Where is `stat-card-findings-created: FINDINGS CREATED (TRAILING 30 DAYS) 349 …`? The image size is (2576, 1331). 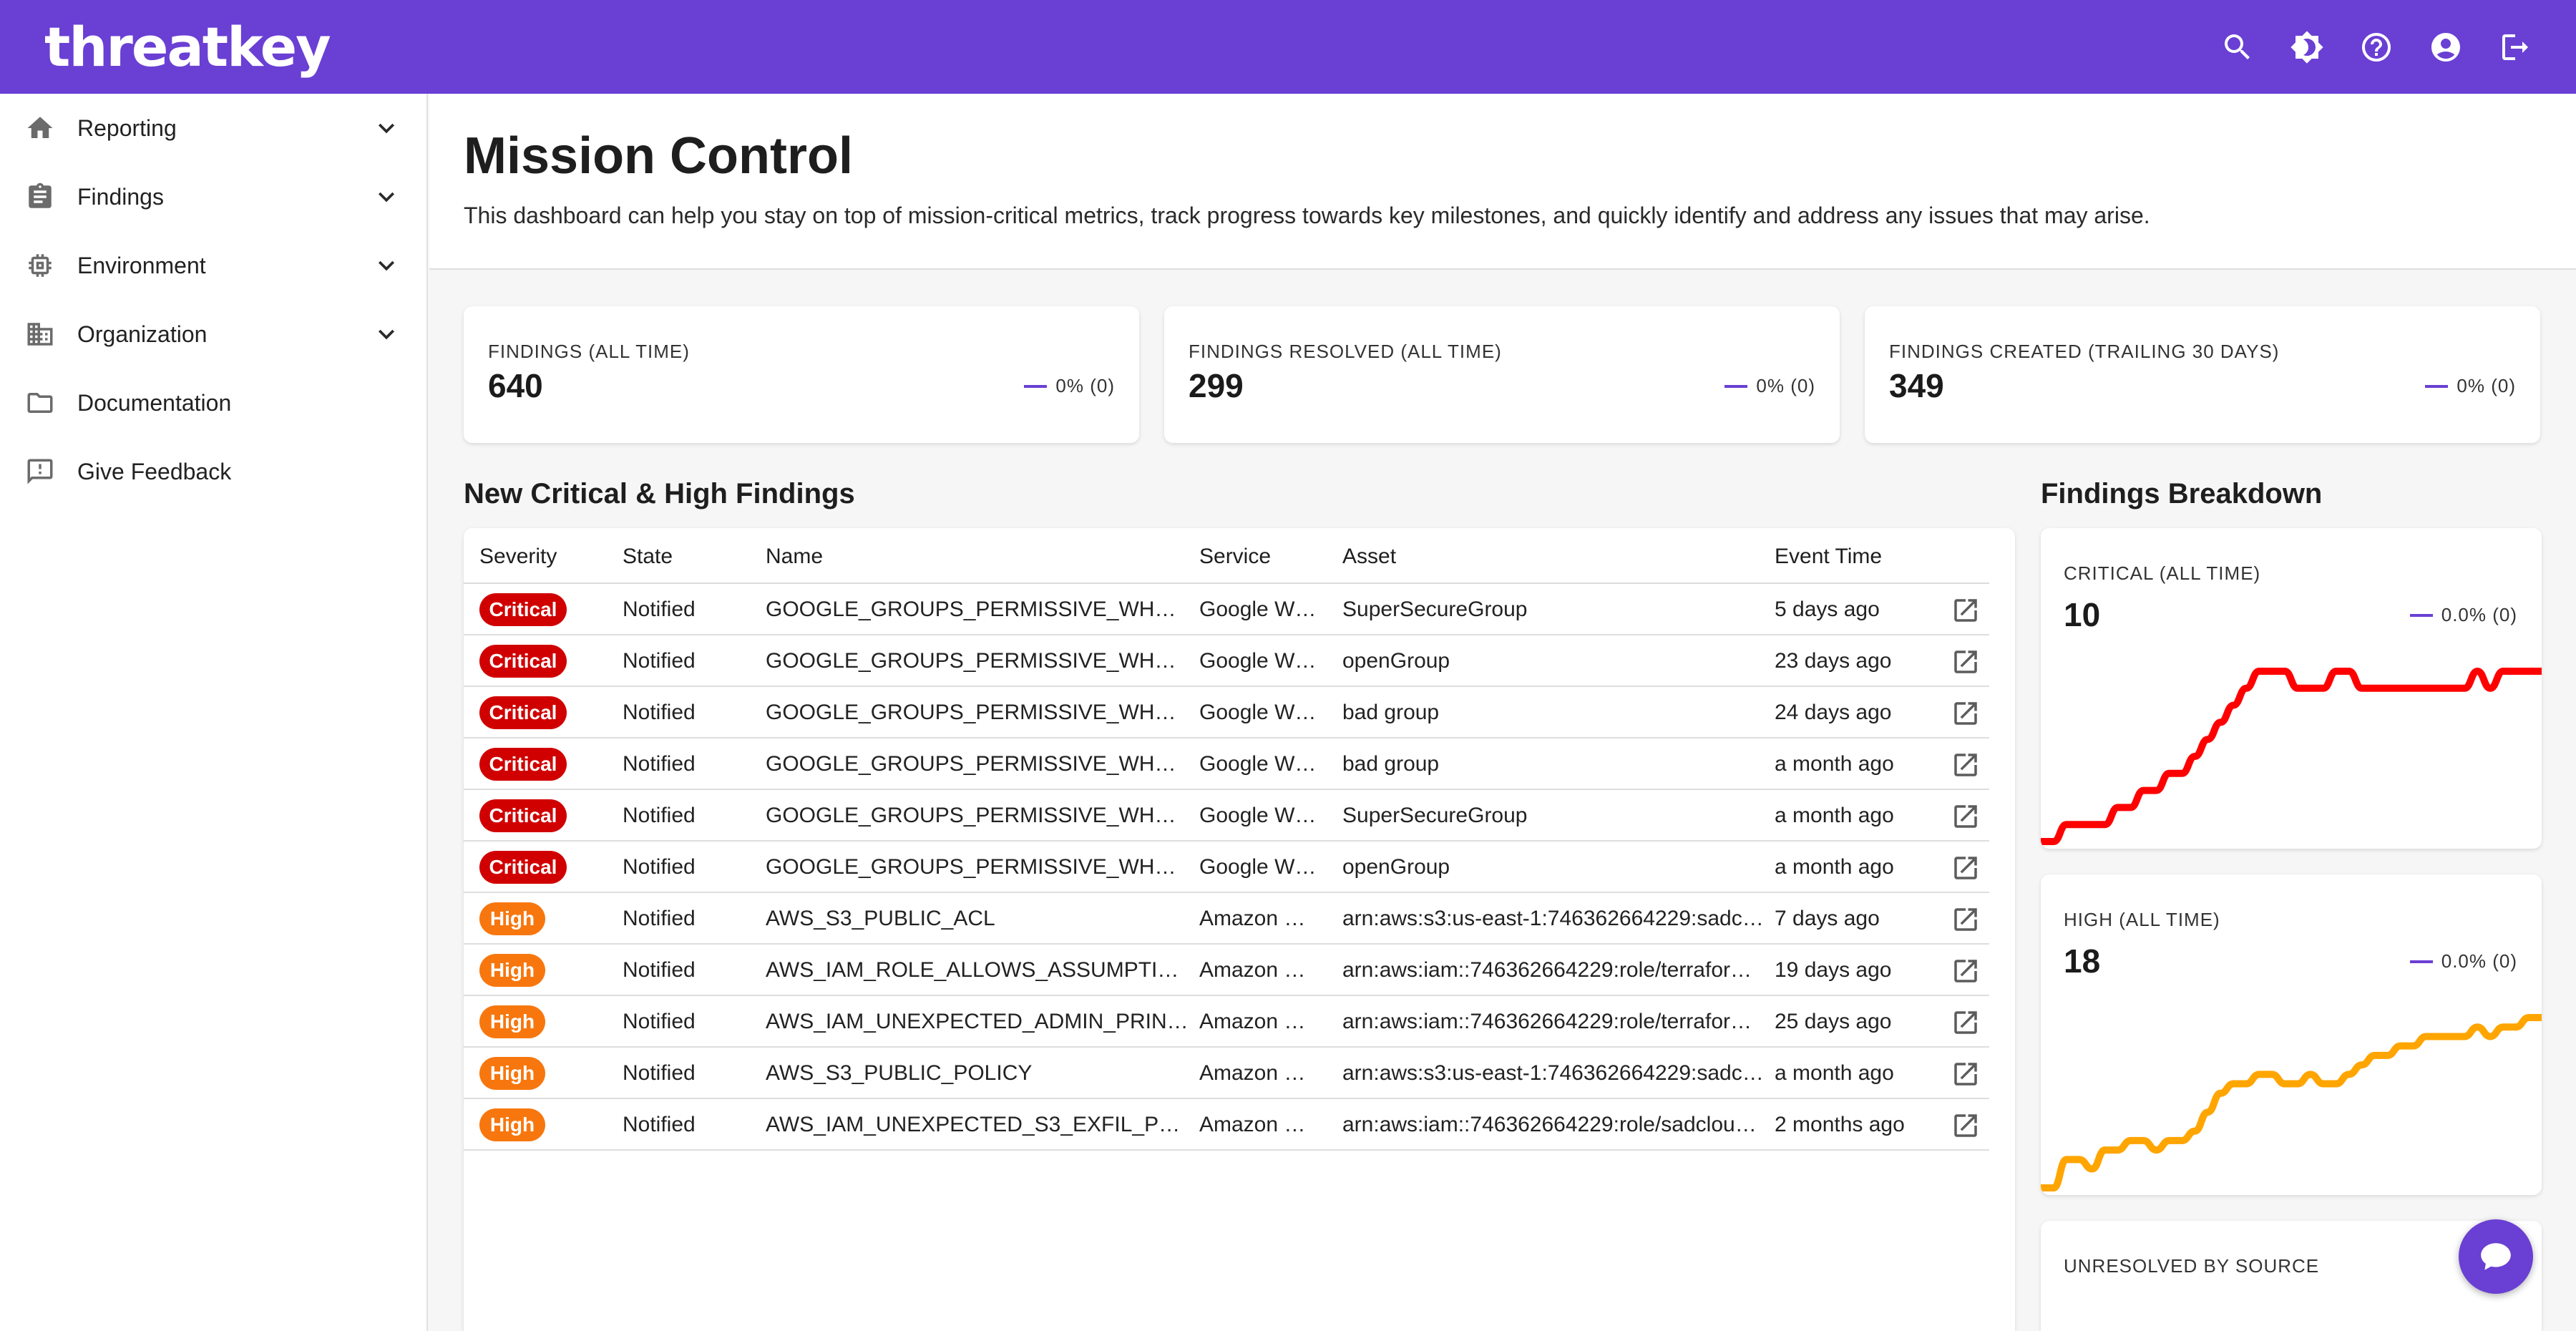 stat-card-findings-created: FINDINGS CREATED (TRAILING 30 DAYS) 349 … is located at coordinates (2202, 374).